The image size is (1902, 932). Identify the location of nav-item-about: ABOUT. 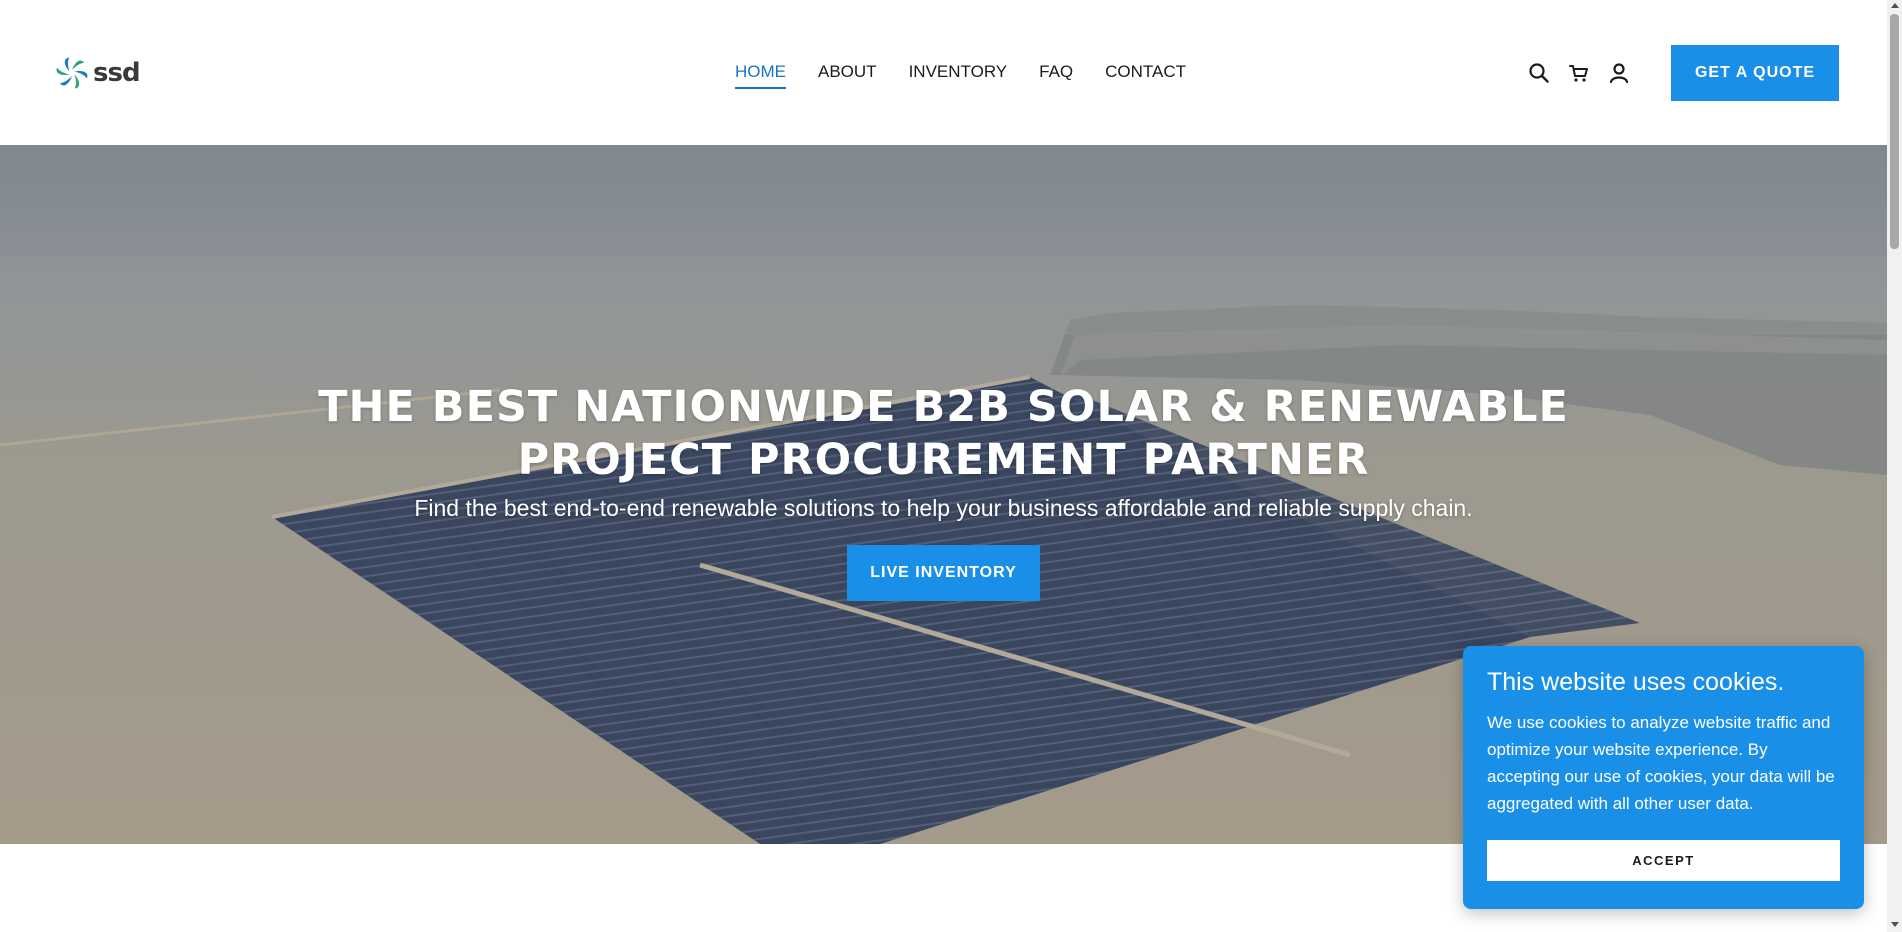
(847, 75).